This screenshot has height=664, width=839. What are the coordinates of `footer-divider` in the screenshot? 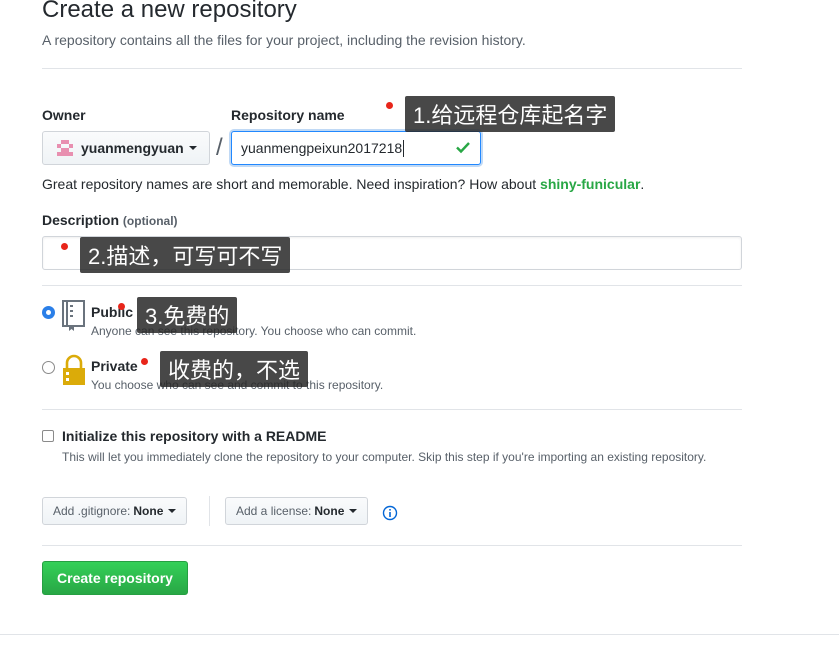 It's located at (419, 634).